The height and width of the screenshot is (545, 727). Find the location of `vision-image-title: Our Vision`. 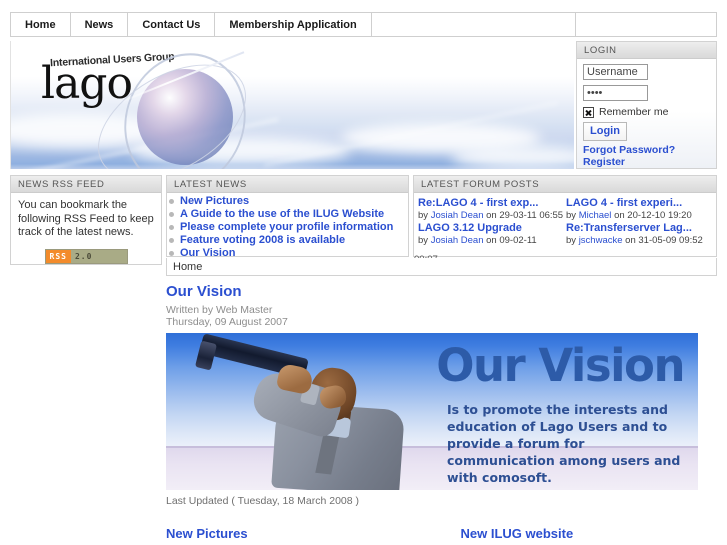

vision-image-title: Our Vision is located at coordinates (560, 365).